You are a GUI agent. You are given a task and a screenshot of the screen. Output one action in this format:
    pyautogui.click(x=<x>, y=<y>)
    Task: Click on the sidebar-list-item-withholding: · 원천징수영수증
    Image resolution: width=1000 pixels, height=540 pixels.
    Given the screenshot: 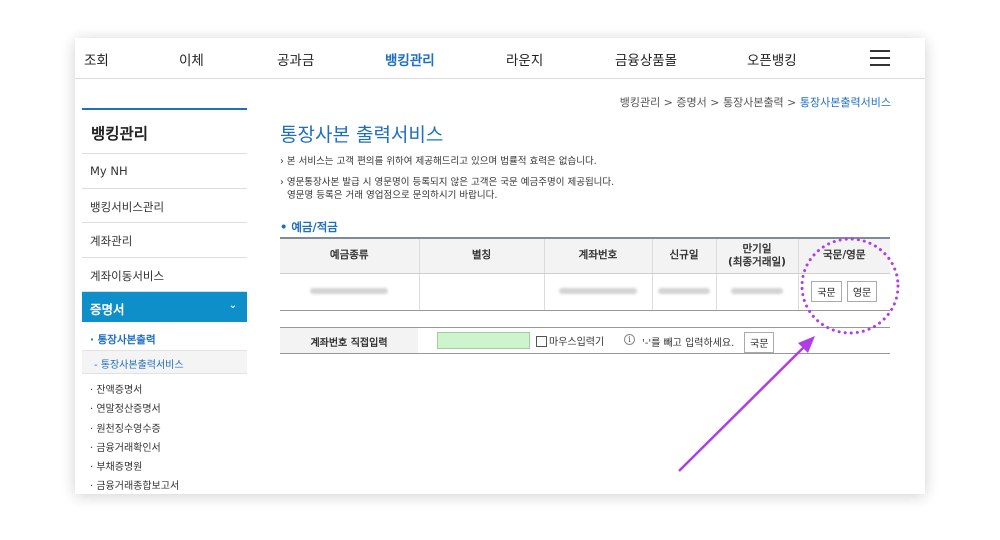 What is the action you would take?
    pyautogui.click(x=168, y=429)
    